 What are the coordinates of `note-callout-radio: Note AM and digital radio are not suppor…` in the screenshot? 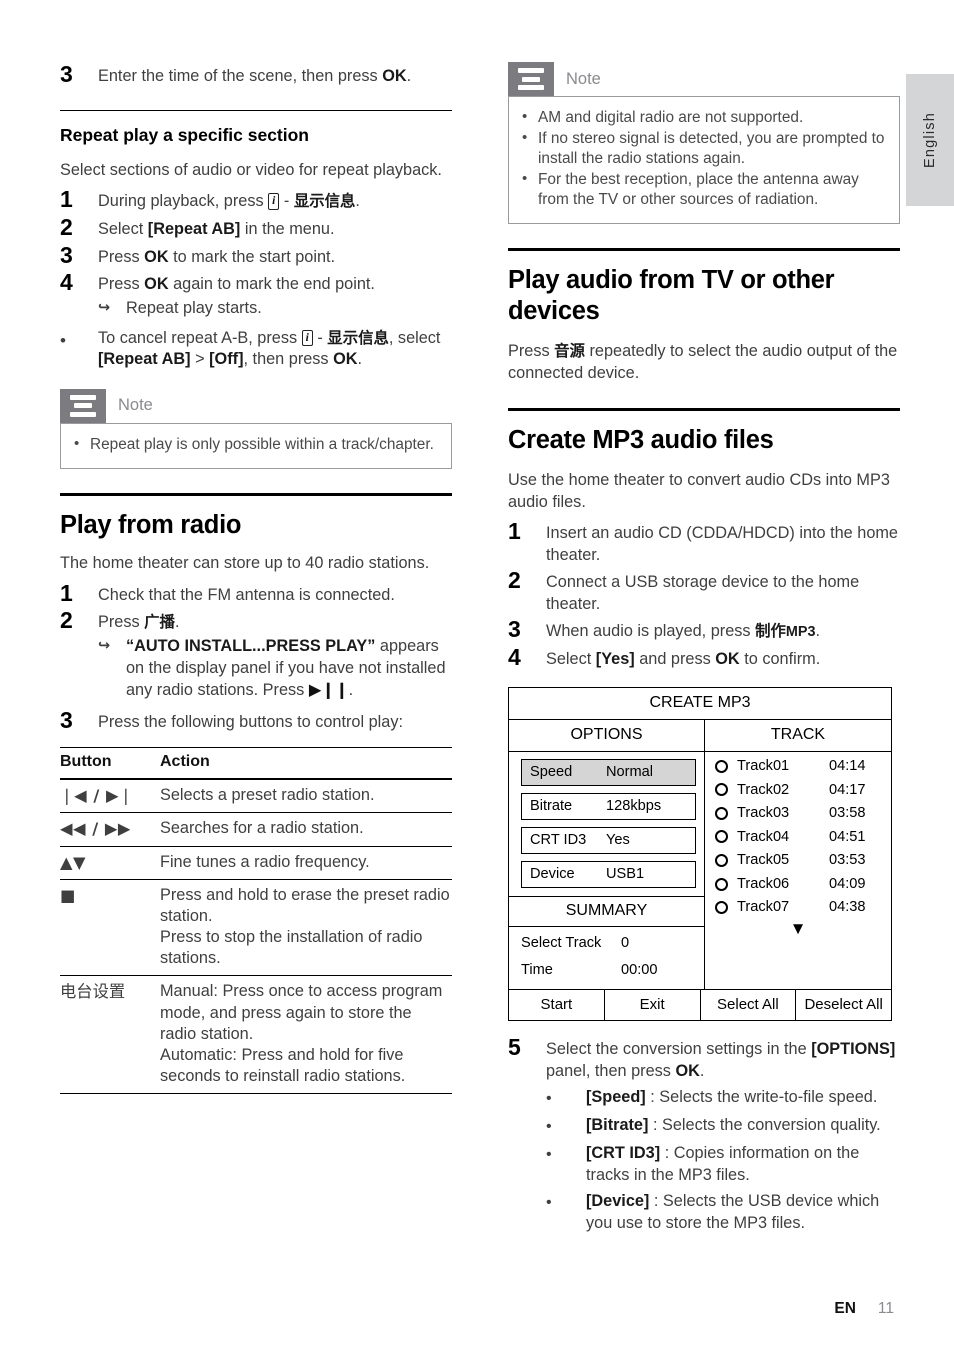 It's located at (704, 143).